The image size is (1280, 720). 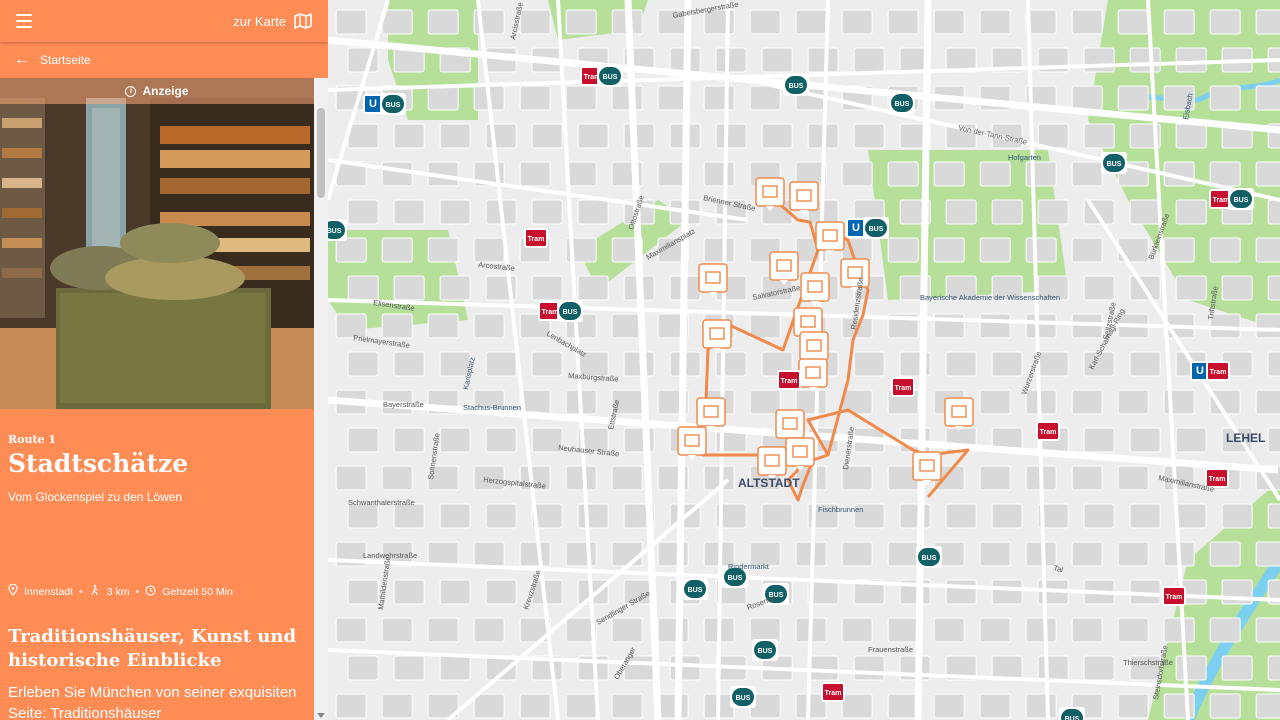 I want to click on hero-image: i Anzeige, so click(x=157, y=243).